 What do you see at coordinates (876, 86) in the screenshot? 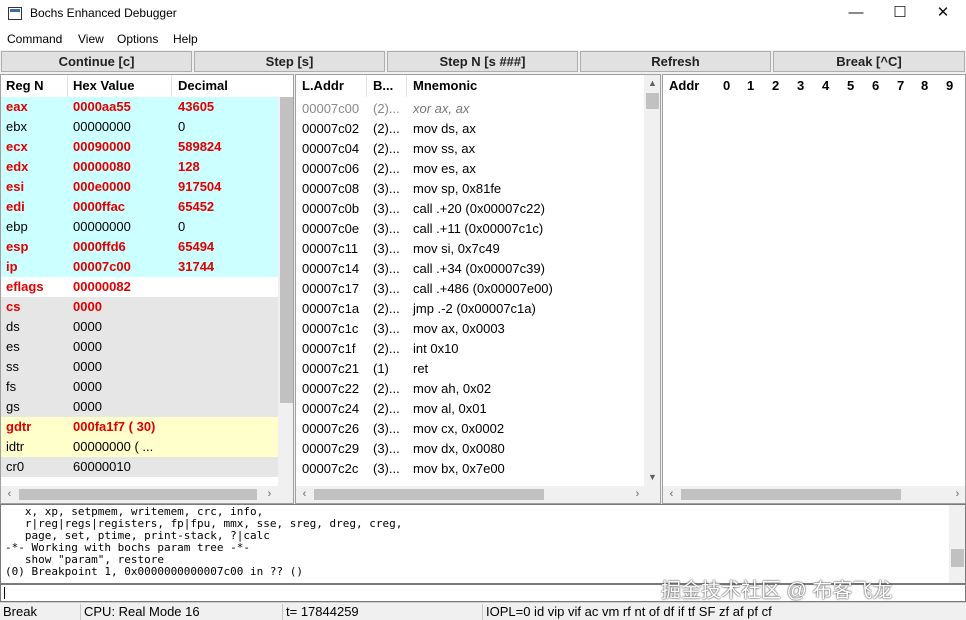
I see `col-header-byte: 6` at bounding box center [876, 86].